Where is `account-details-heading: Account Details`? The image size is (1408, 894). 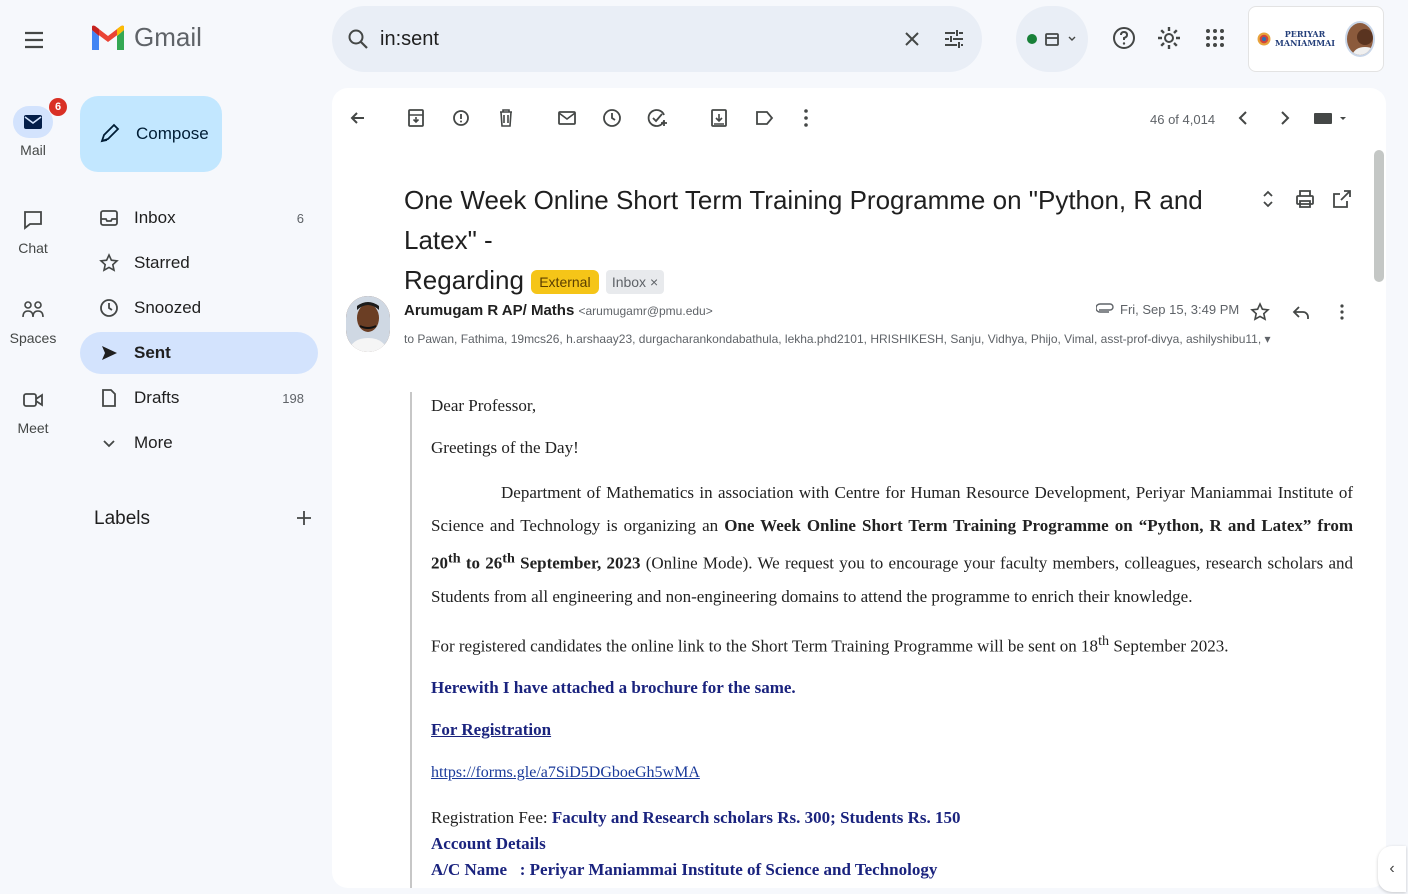
account-details-heading: Account Details is located at coordinates (488, 844).